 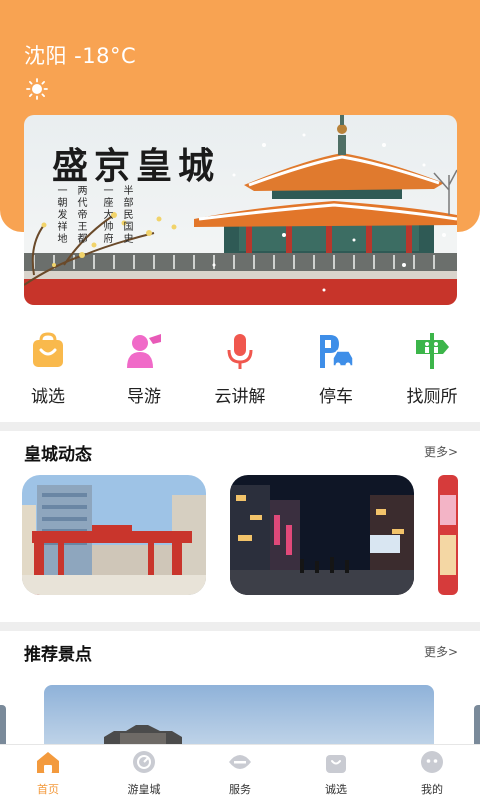 What do you see at coordinates (240, 789) in the screenshot?
I see `tab-service-label: 服务` at bounding box center [240, 789].